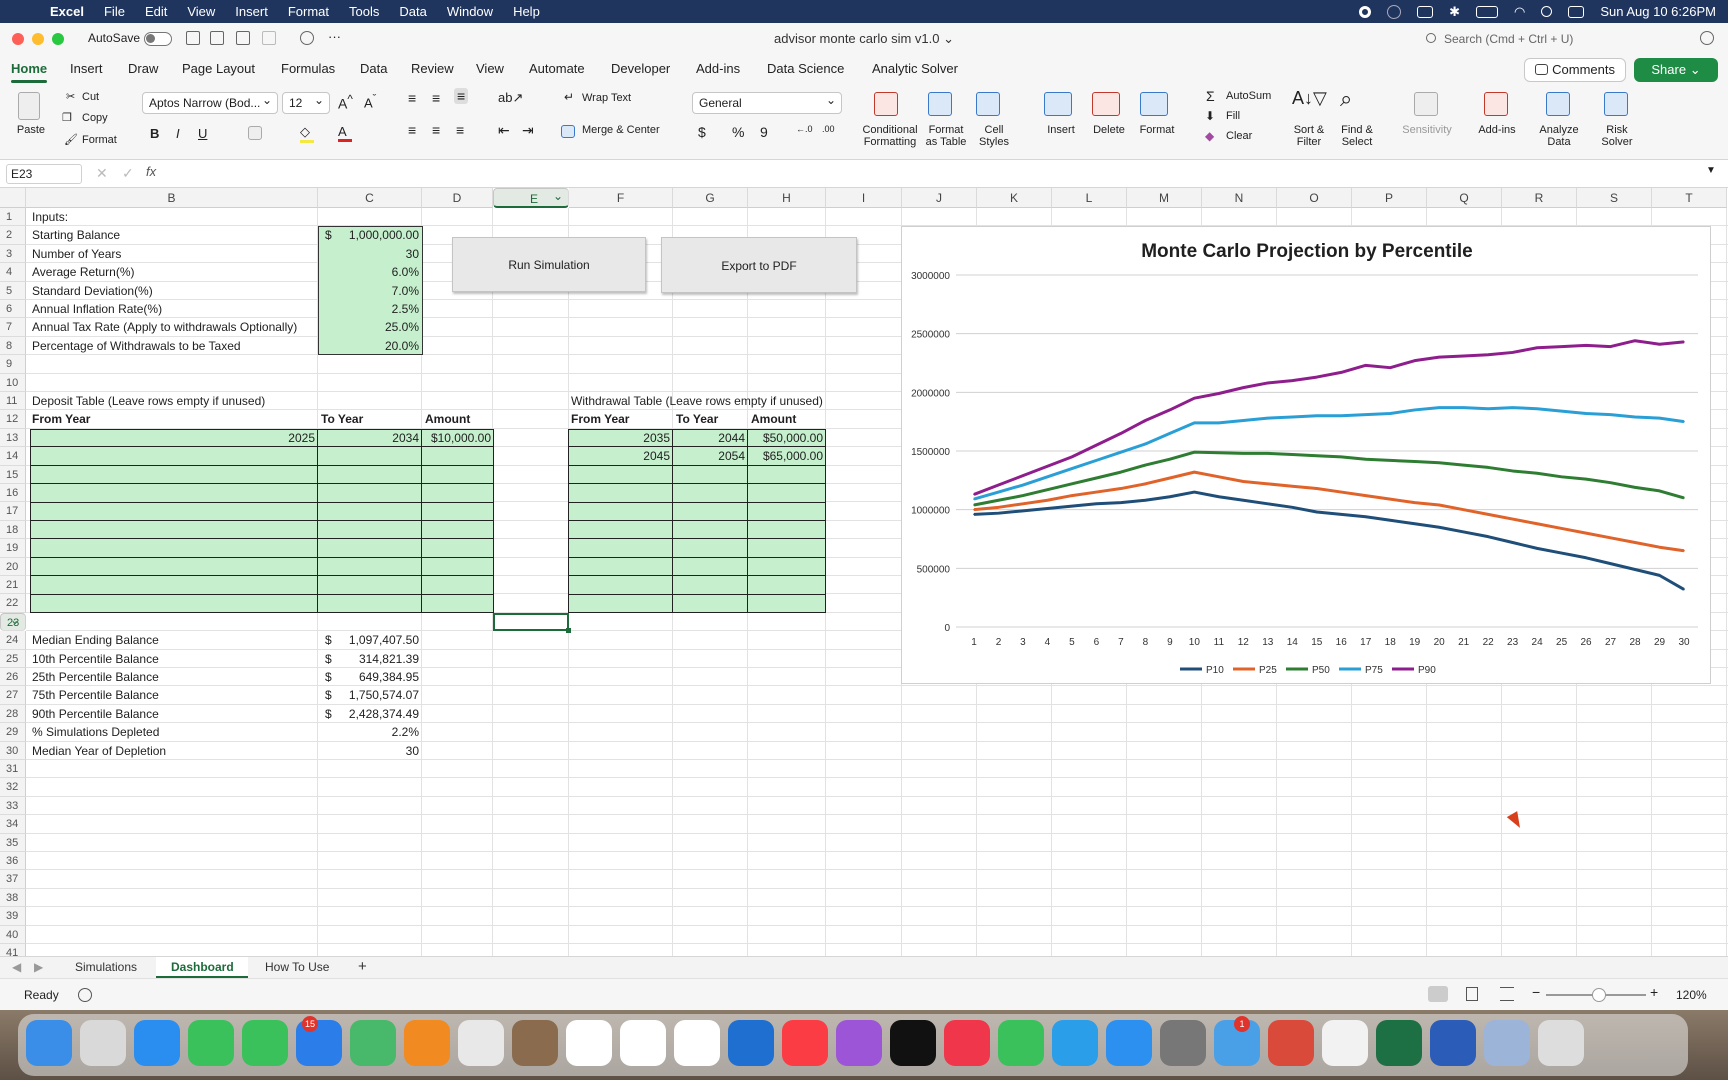  What do you see at coordinates (470, 11) in the screenshot?
I see `menu-window: Window` at bounding box center [470, 11].